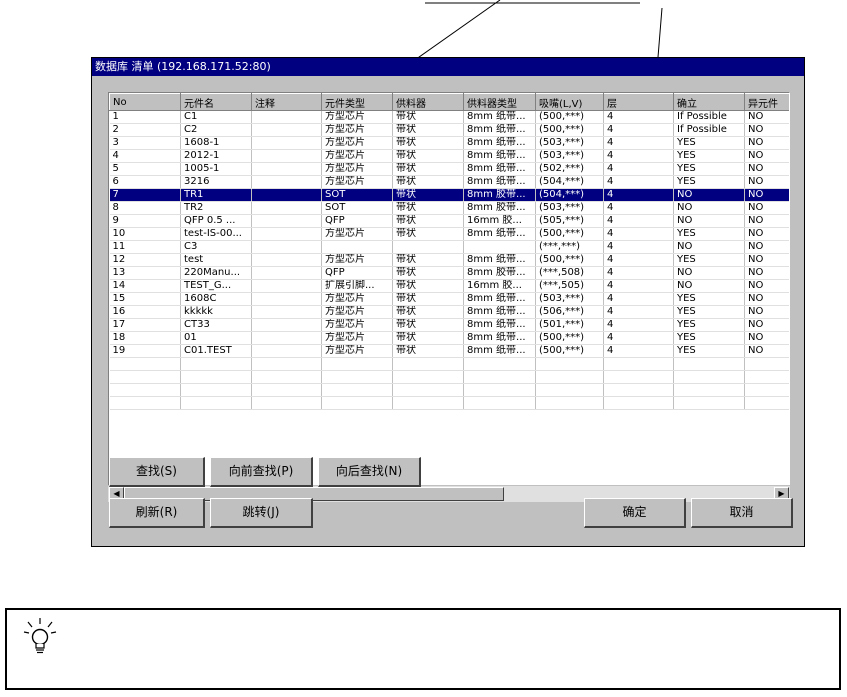  What do you see at coordinates (216, 195) in the screenshot?
I see `table-cell: TR1` at bounding box center [216, 195].